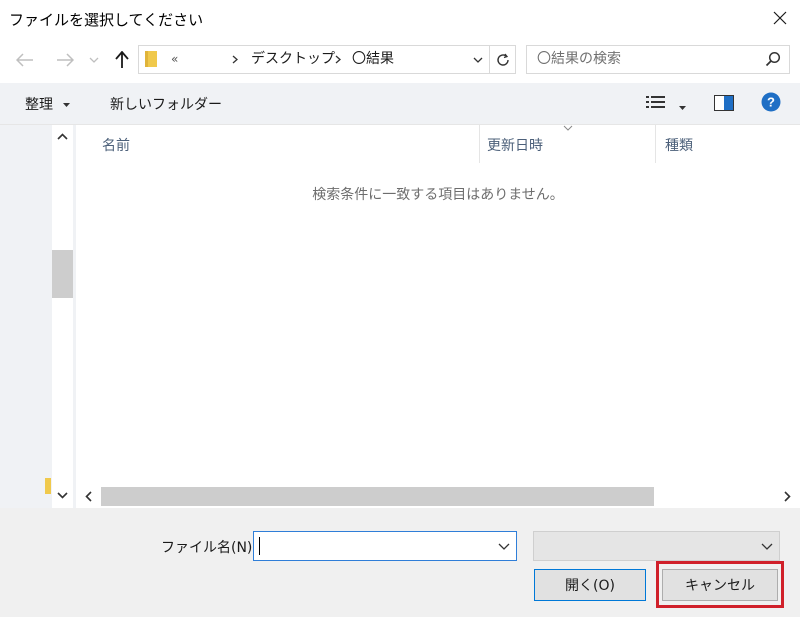 Image resolution: width=800 pixels, height=617 pixels. I want to click on preview-pane-icon, so click(724, 103).